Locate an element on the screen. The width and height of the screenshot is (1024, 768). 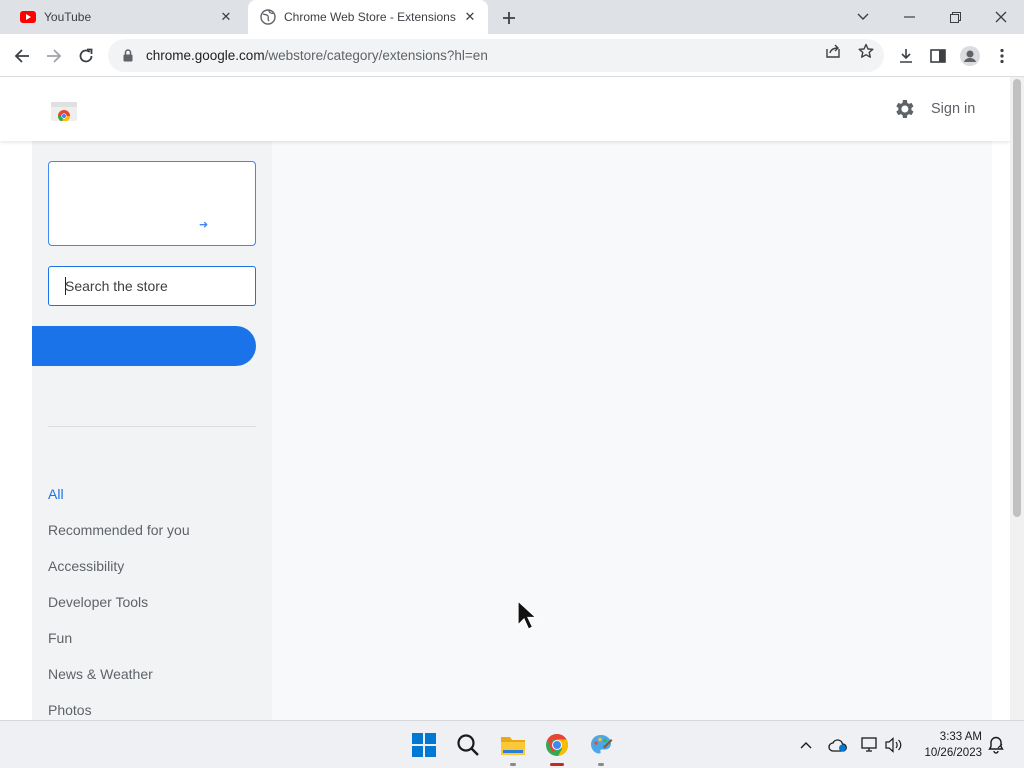
chevron-up-icon is located at coordinates (806, 745).